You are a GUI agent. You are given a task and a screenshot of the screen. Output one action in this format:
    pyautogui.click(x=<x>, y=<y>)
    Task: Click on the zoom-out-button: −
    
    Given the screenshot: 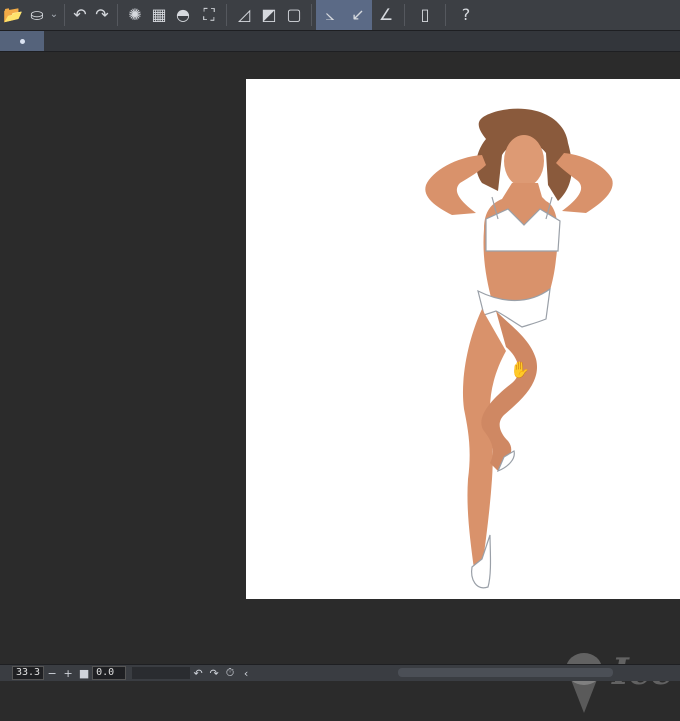 What is the action you would take?
    pyautogui.click(x=52, y=673)
    